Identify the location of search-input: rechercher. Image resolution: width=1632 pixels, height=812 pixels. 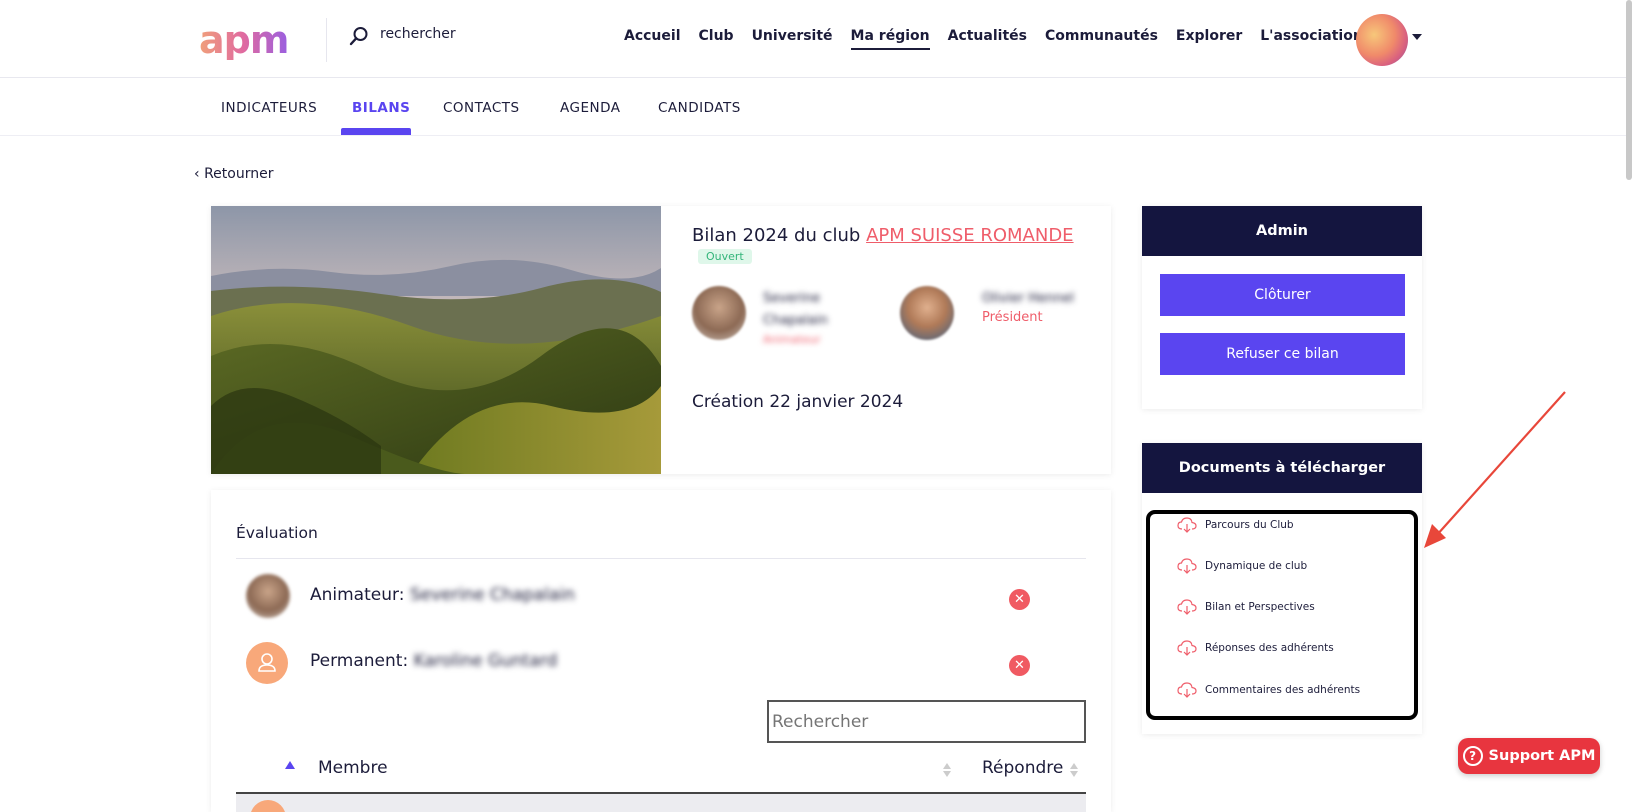
(418, 34).